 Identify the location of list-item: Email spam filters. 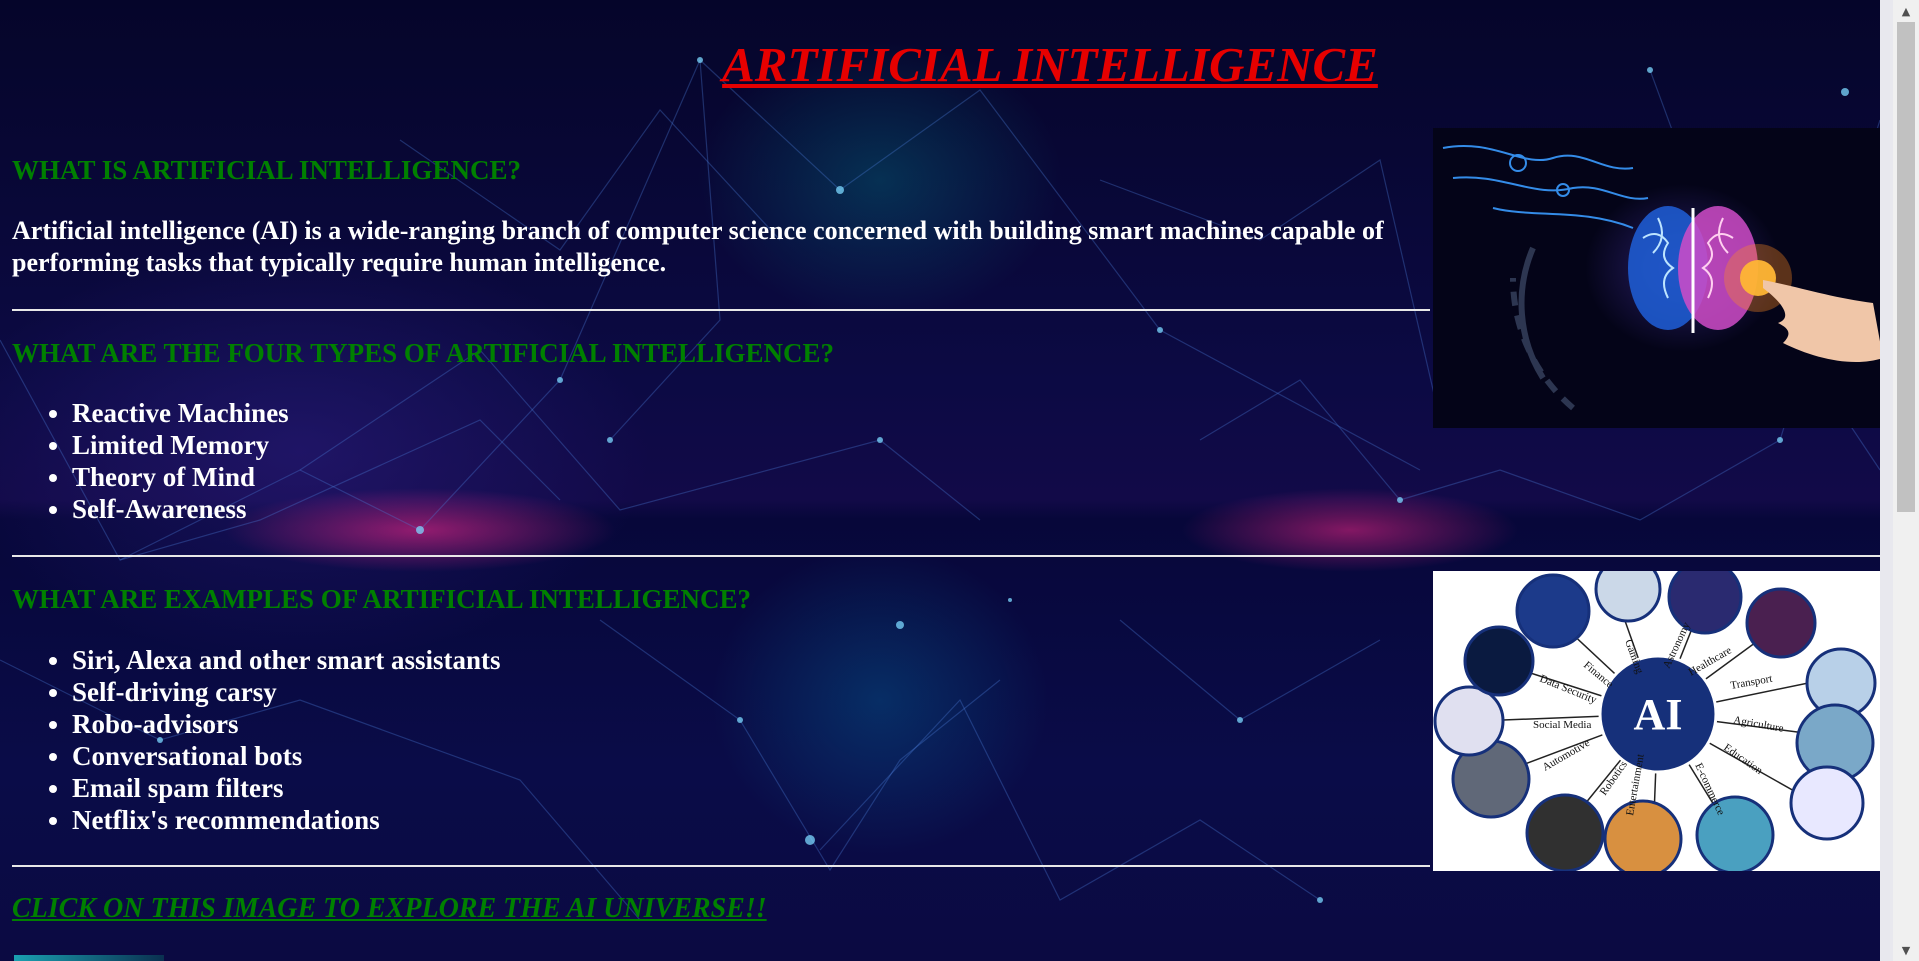
(286, 788).